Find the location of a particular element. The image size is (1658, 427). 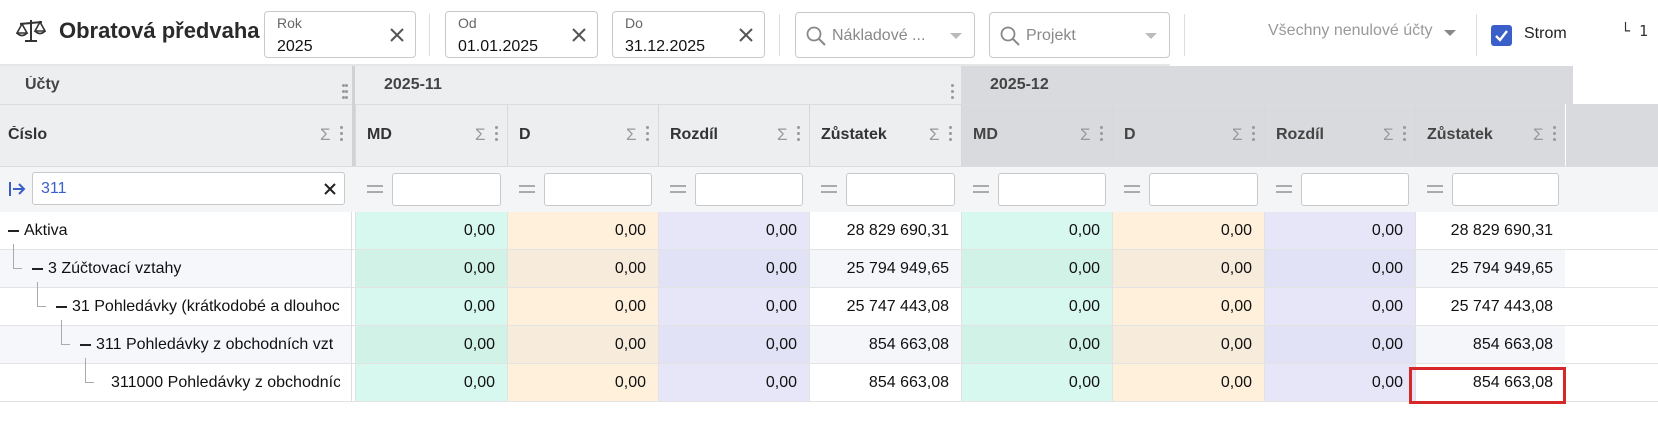

date-from-value: 01.01.2025 is located at coordinates (498, 46).